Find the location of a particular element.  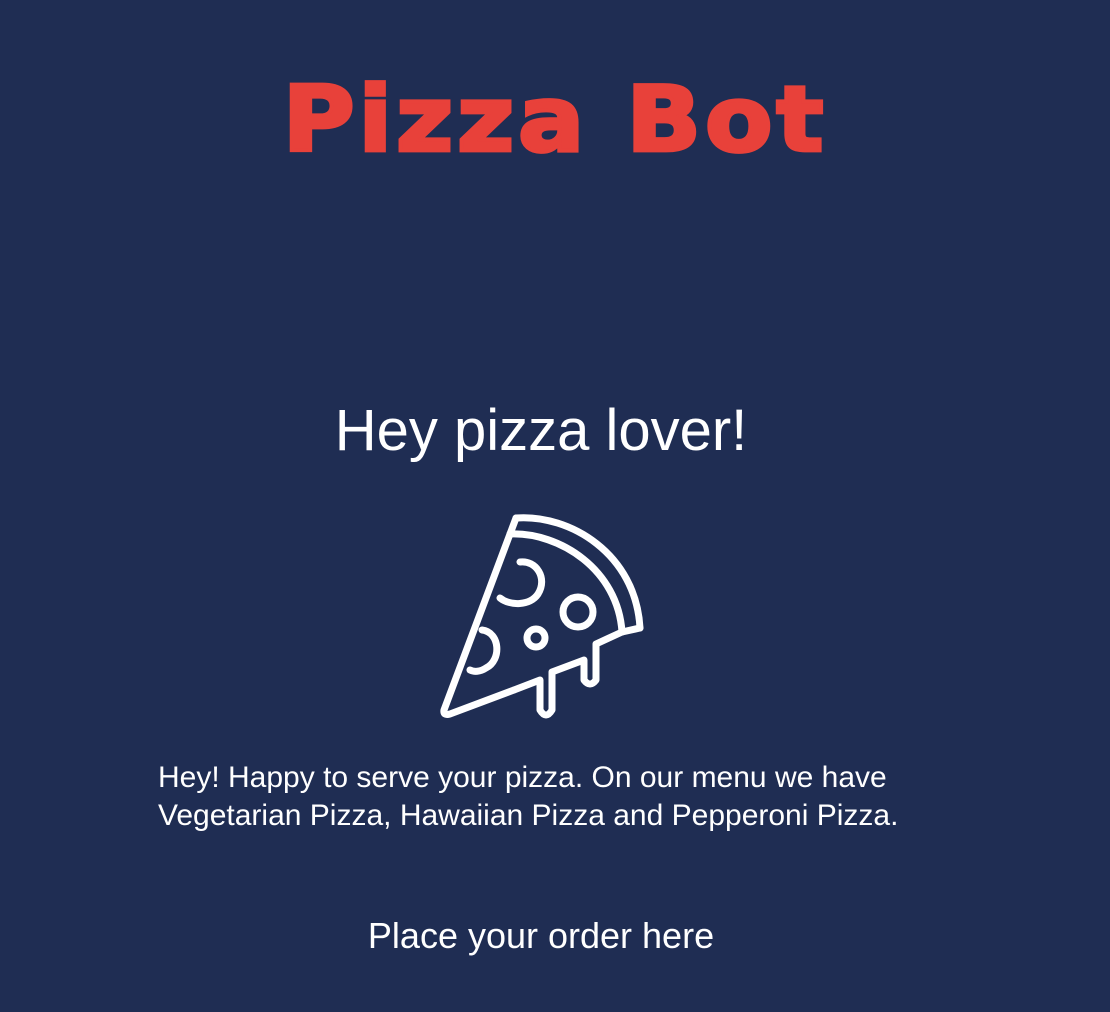

pizza-slice-icon is located at coordinates (543, 619).